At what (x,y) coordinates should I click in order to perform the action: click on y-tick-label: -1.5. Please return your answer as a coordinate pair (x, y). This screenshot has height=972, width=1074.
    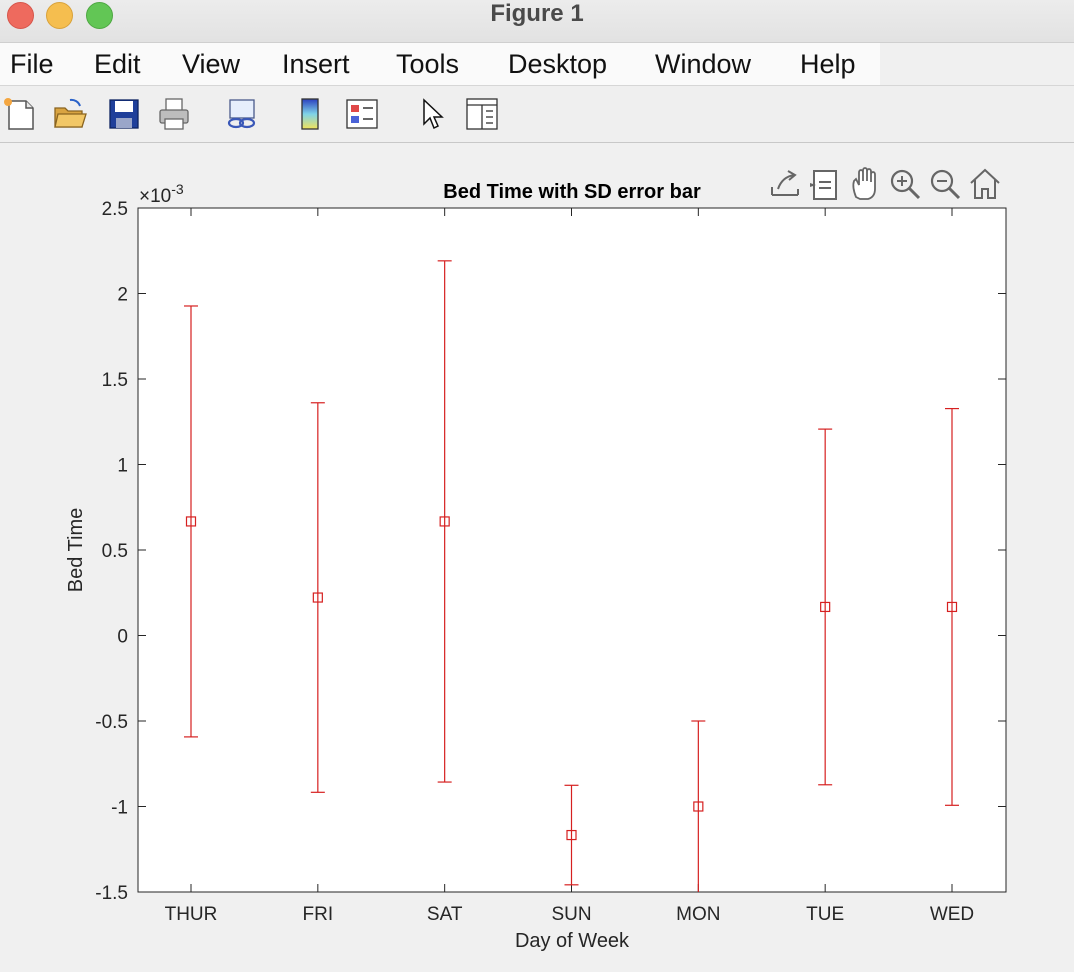
    Looking at the image, I should click on (111, 893).